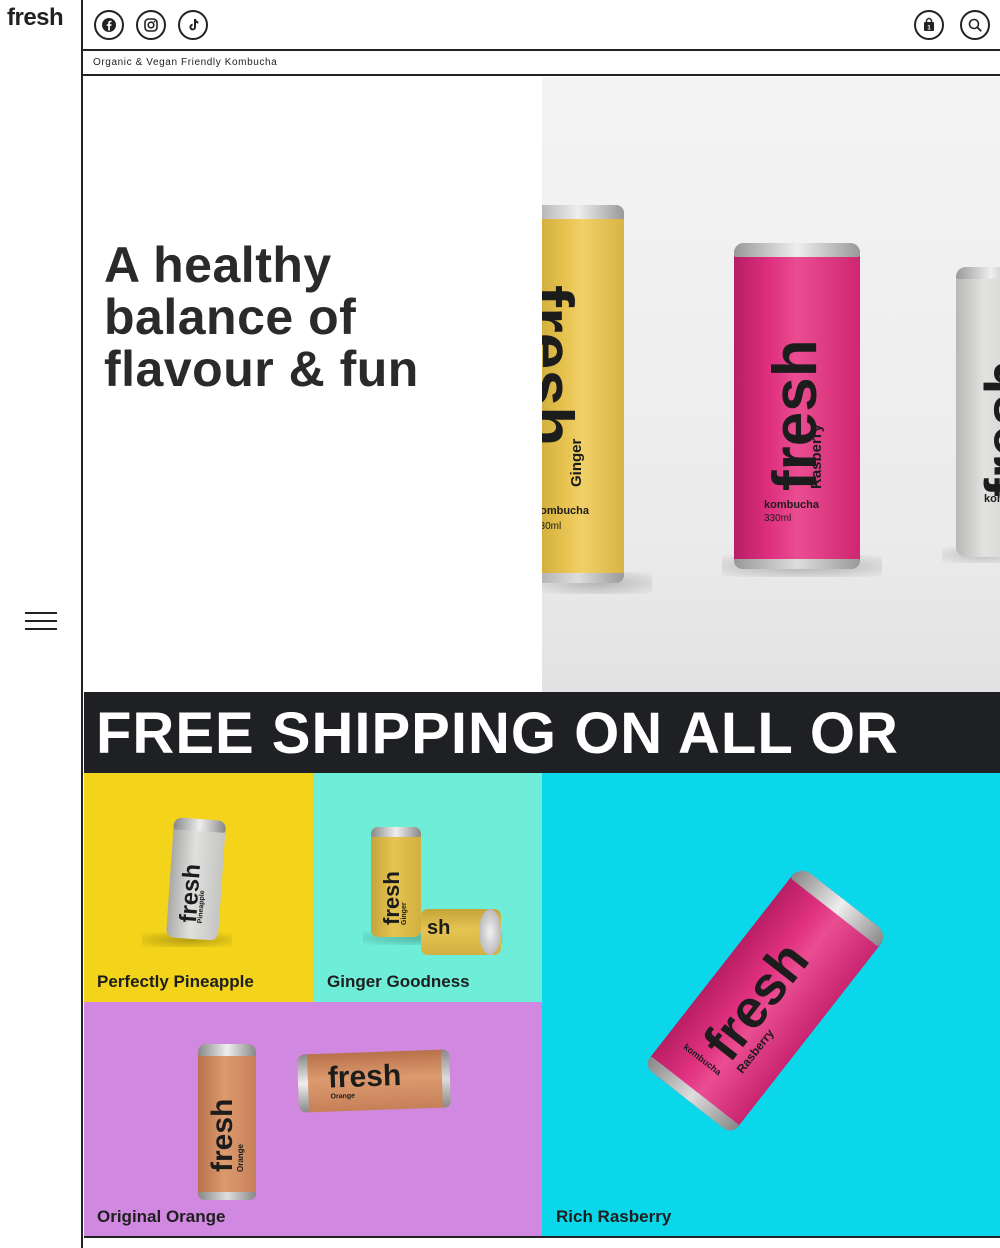 This screenshot has width=1000, height=1248. What do you see at coordinates (427, 887) in the screenshot?
I see `product-tile-ginger: fresh Ginger sh Ginger Goodness` at bounding box center [427, 887].